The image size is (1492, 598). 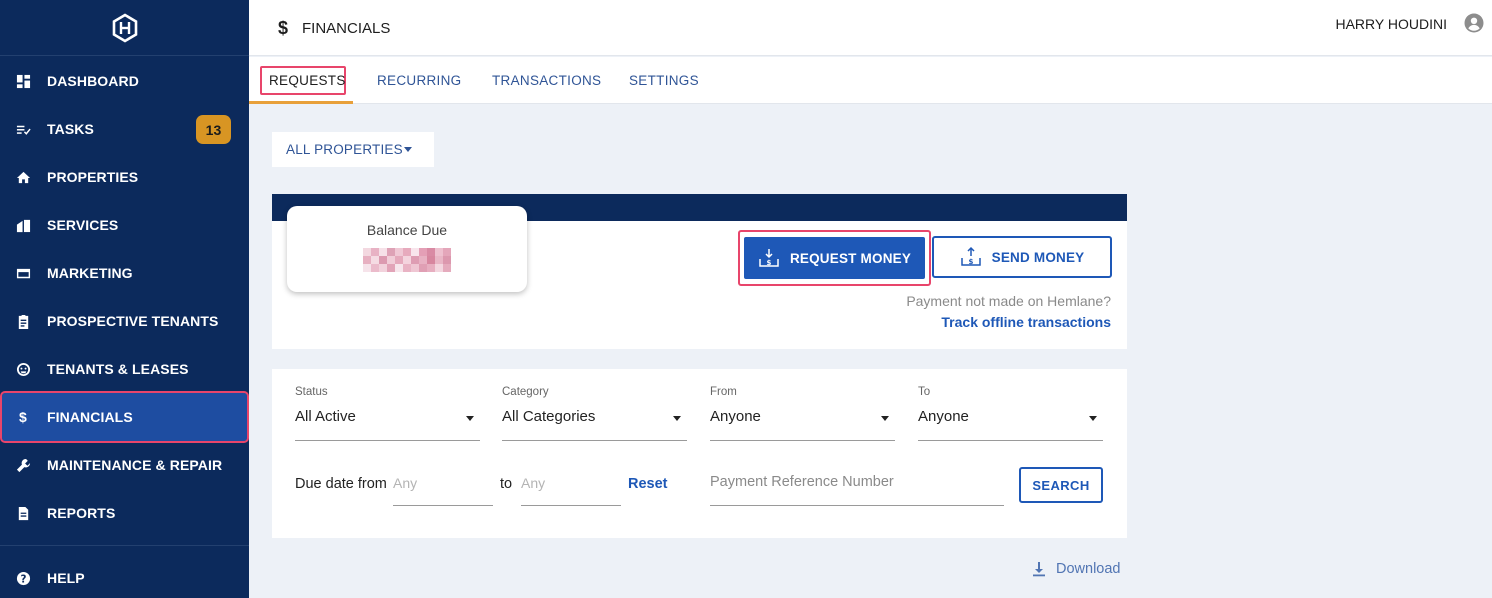 What do you see at coordinates (124, 225) in the screenshot?
I see `sidebar-item-services: SERVICES` at bounding box center [124, 225].